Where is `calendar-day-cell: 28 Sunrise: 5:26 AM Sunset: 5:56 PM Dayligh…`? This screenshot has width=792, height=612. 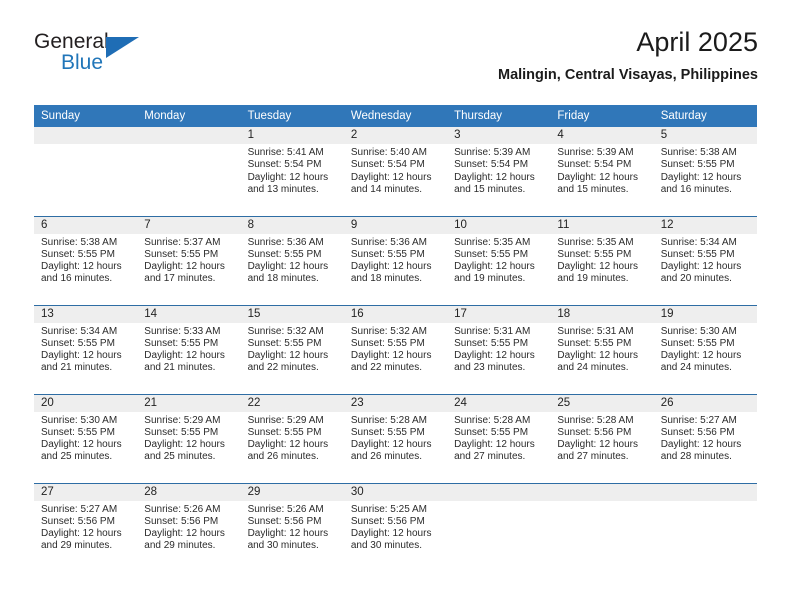 calendar-day-cell: 28 Sunrise: 5:26 AM Sunset: 5:56 PM Dayligh… is located at coordinates (189, 527).